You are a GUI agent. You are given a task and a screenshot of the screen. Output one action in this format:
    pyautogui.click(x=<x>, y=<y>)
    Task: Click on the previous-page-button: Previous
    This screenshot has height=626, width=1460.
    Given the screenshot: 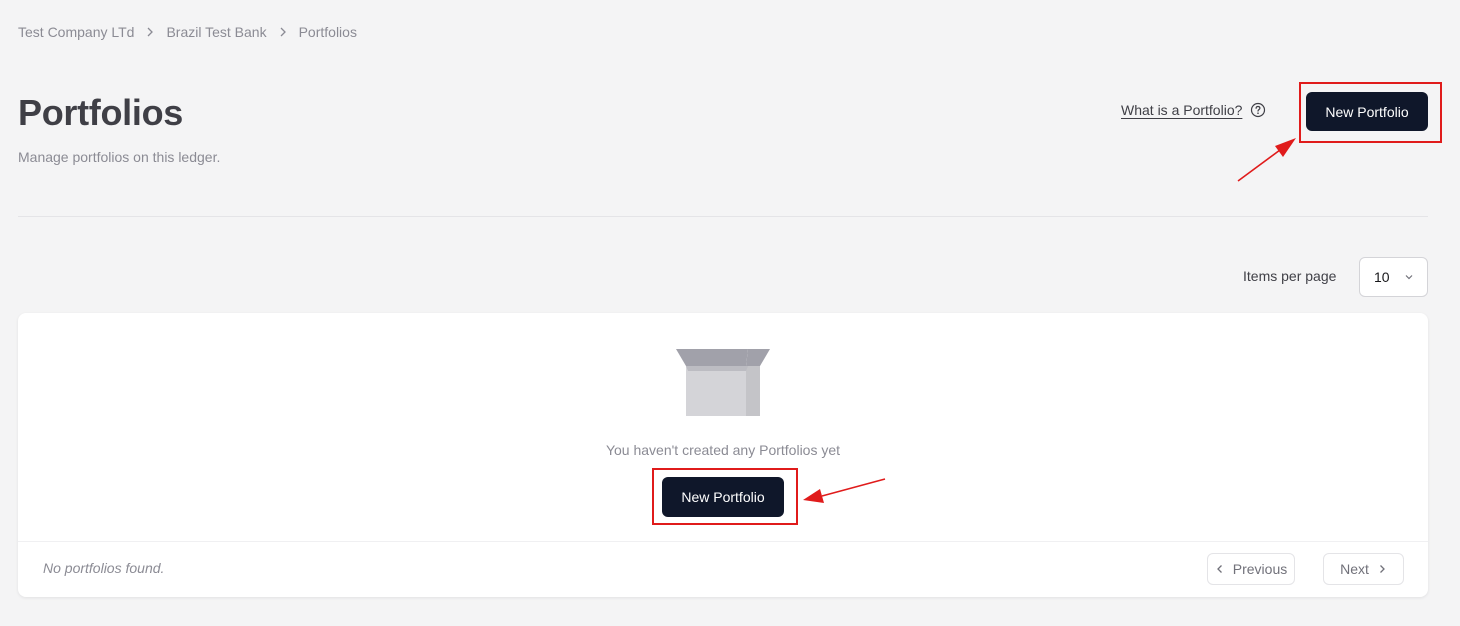 What is the action you would take?
    pyautogui.click(x=1251, y=569)
    